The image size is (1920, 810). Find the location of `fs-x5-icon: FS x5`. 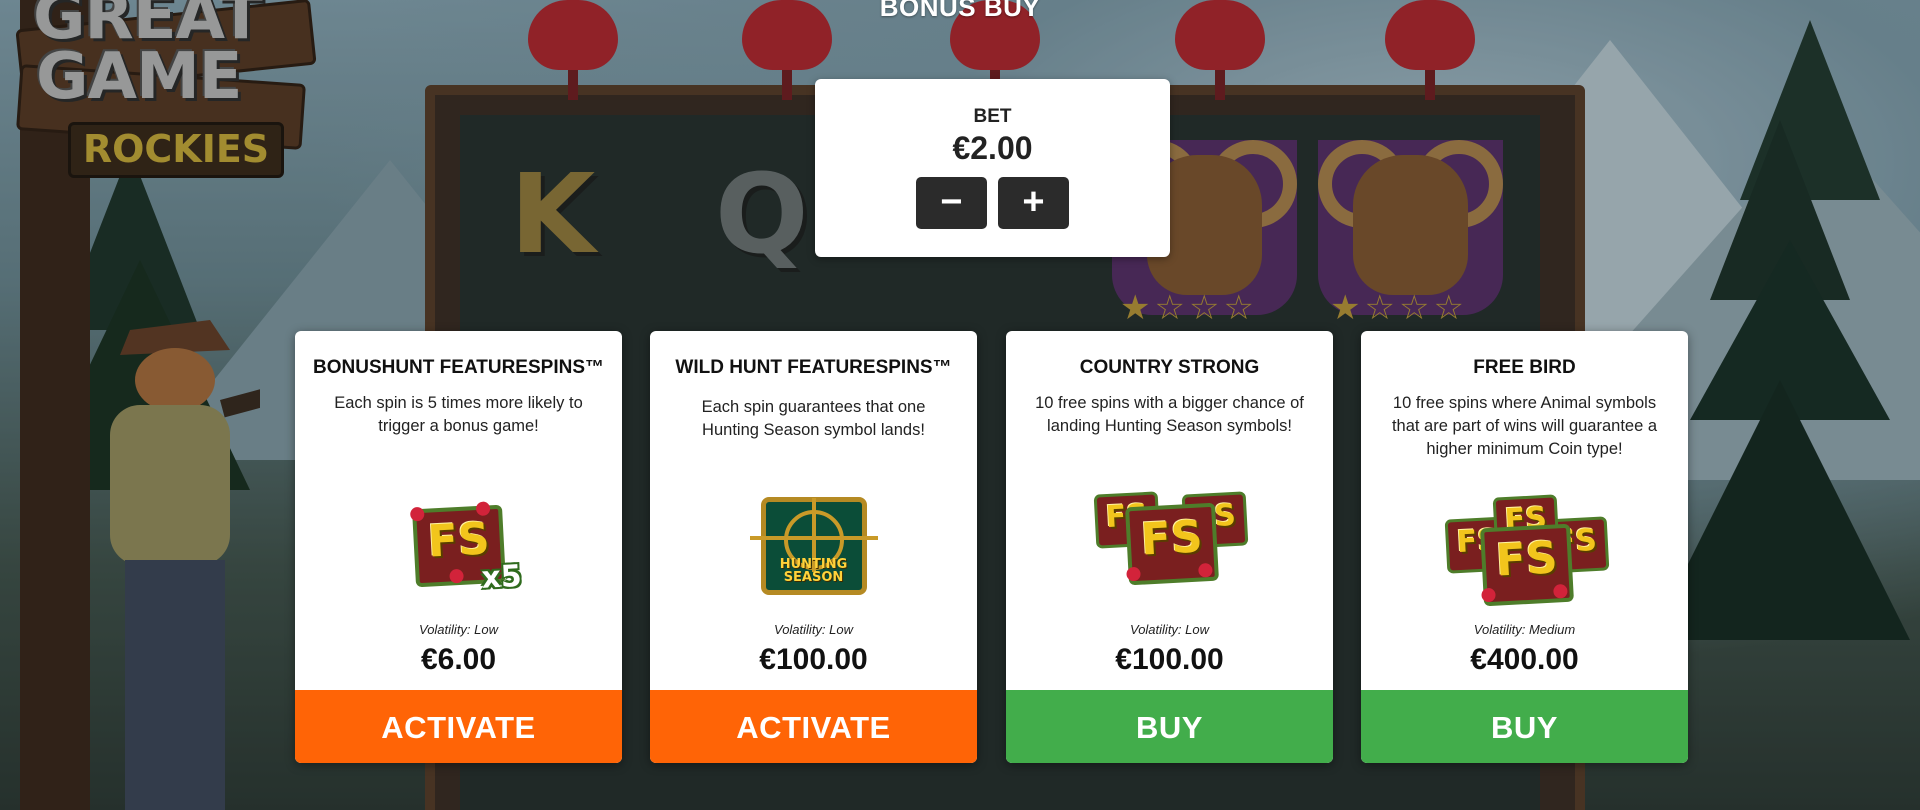

fs-x5-icon: FS x5 is located at coordinates (458, 546).